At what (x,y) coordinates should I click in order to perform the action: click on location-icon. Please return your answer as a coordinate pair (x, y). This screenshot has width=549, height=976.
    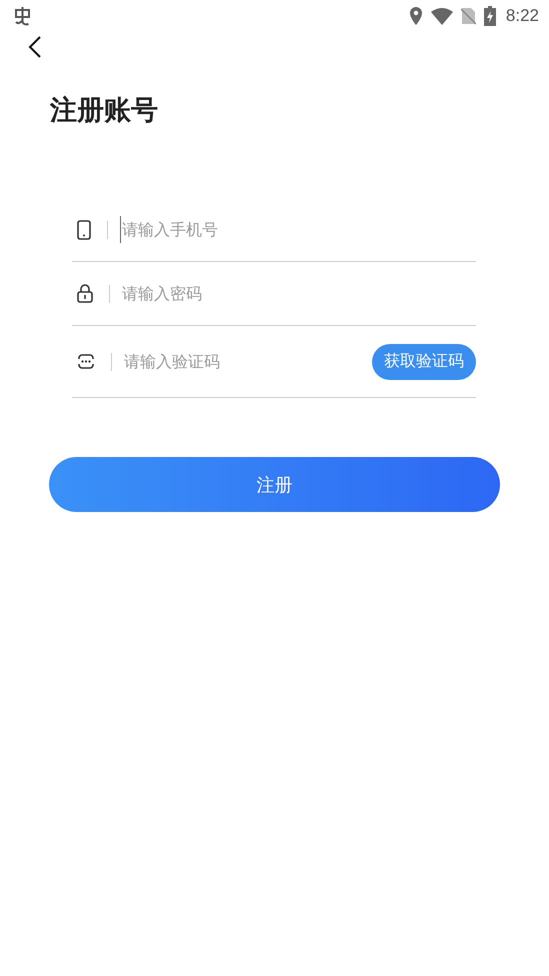
    Looking at the image, I should click on (415, 16).